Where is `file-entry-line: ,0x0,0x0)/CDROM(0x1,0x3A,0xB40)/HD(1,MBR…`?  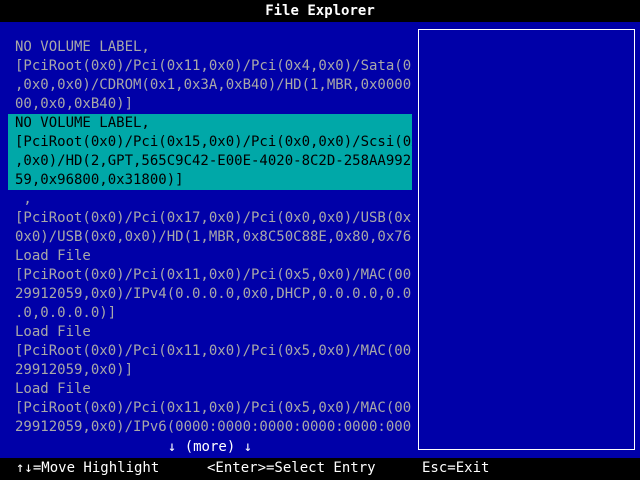
file-entry-line: ,0x0,0x0)/CDROM(0x1,0x3A,0xB40)/HD(1,MBR… is located at coordinates (213, 85).